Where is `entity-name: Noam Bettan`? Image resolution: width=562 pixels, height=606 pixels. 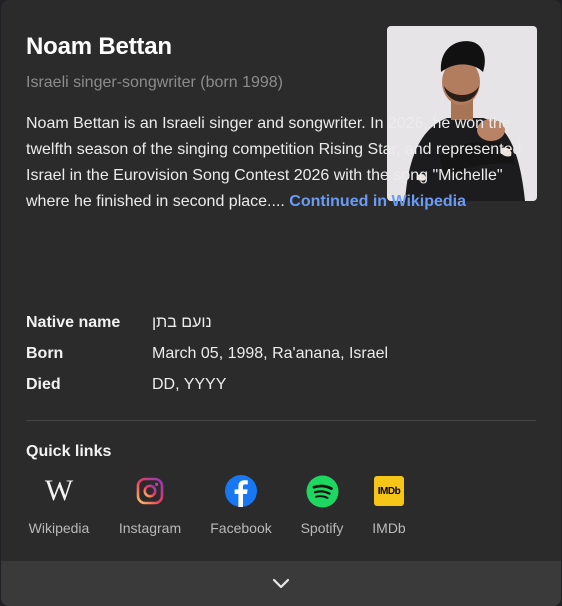
entity-name: Noam Bettan is located at coordinates (99, 46).